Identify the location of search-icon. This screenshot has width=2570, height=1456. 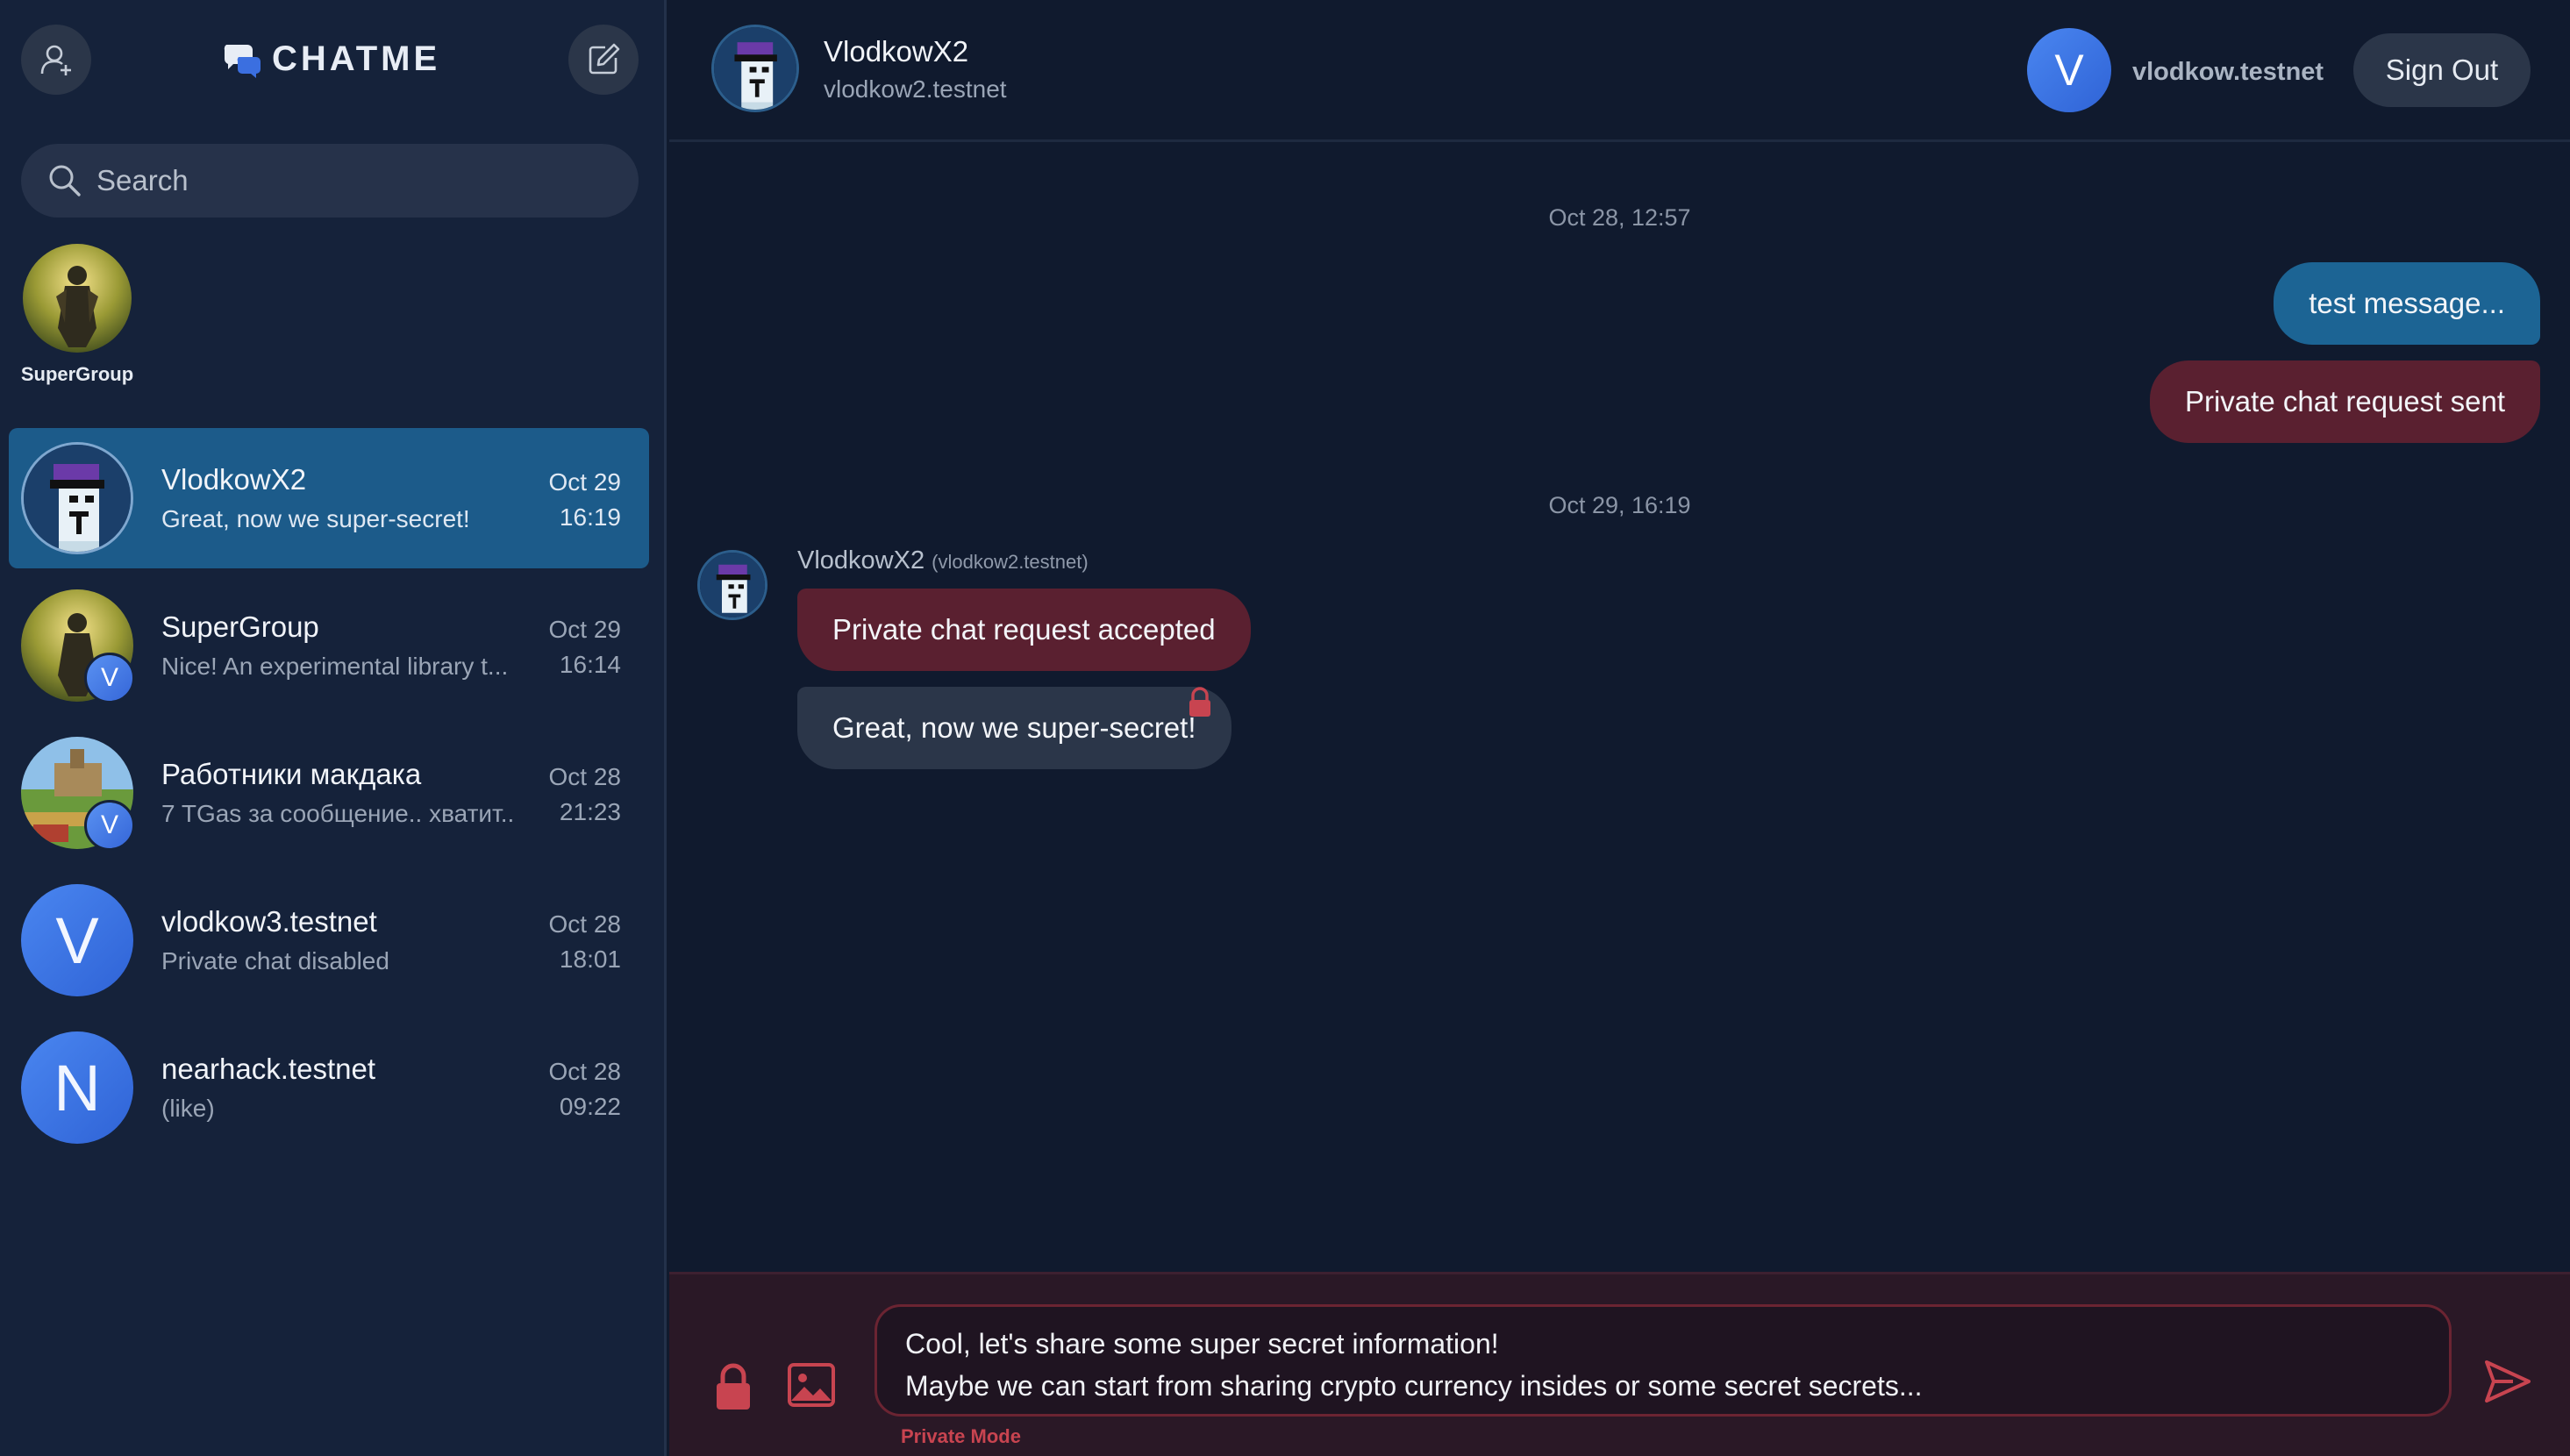
(65, 180).